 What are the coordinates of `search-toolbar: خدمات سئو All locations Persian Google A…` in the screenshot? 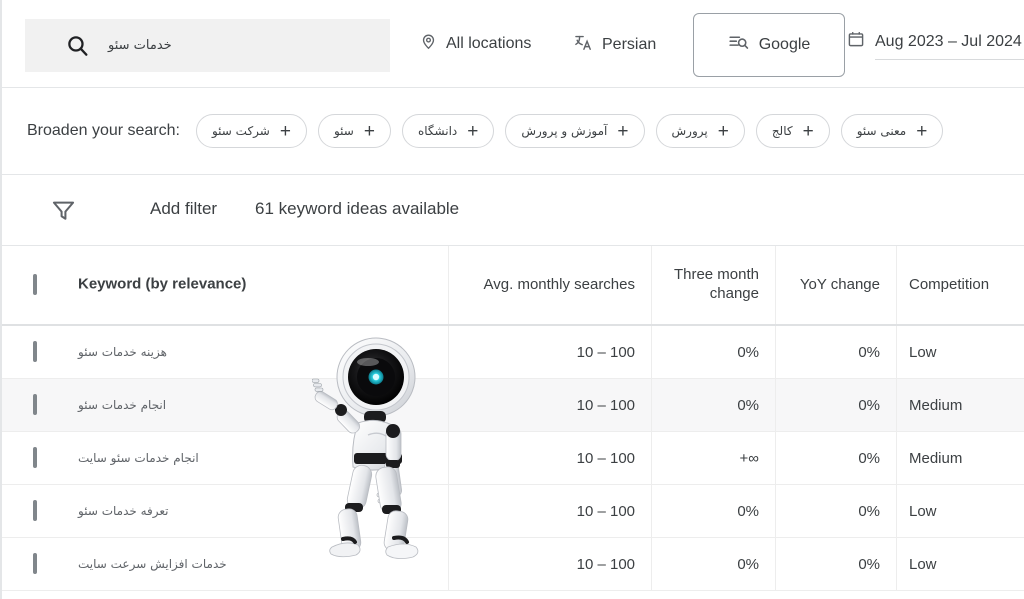 It's located at (513, 44).